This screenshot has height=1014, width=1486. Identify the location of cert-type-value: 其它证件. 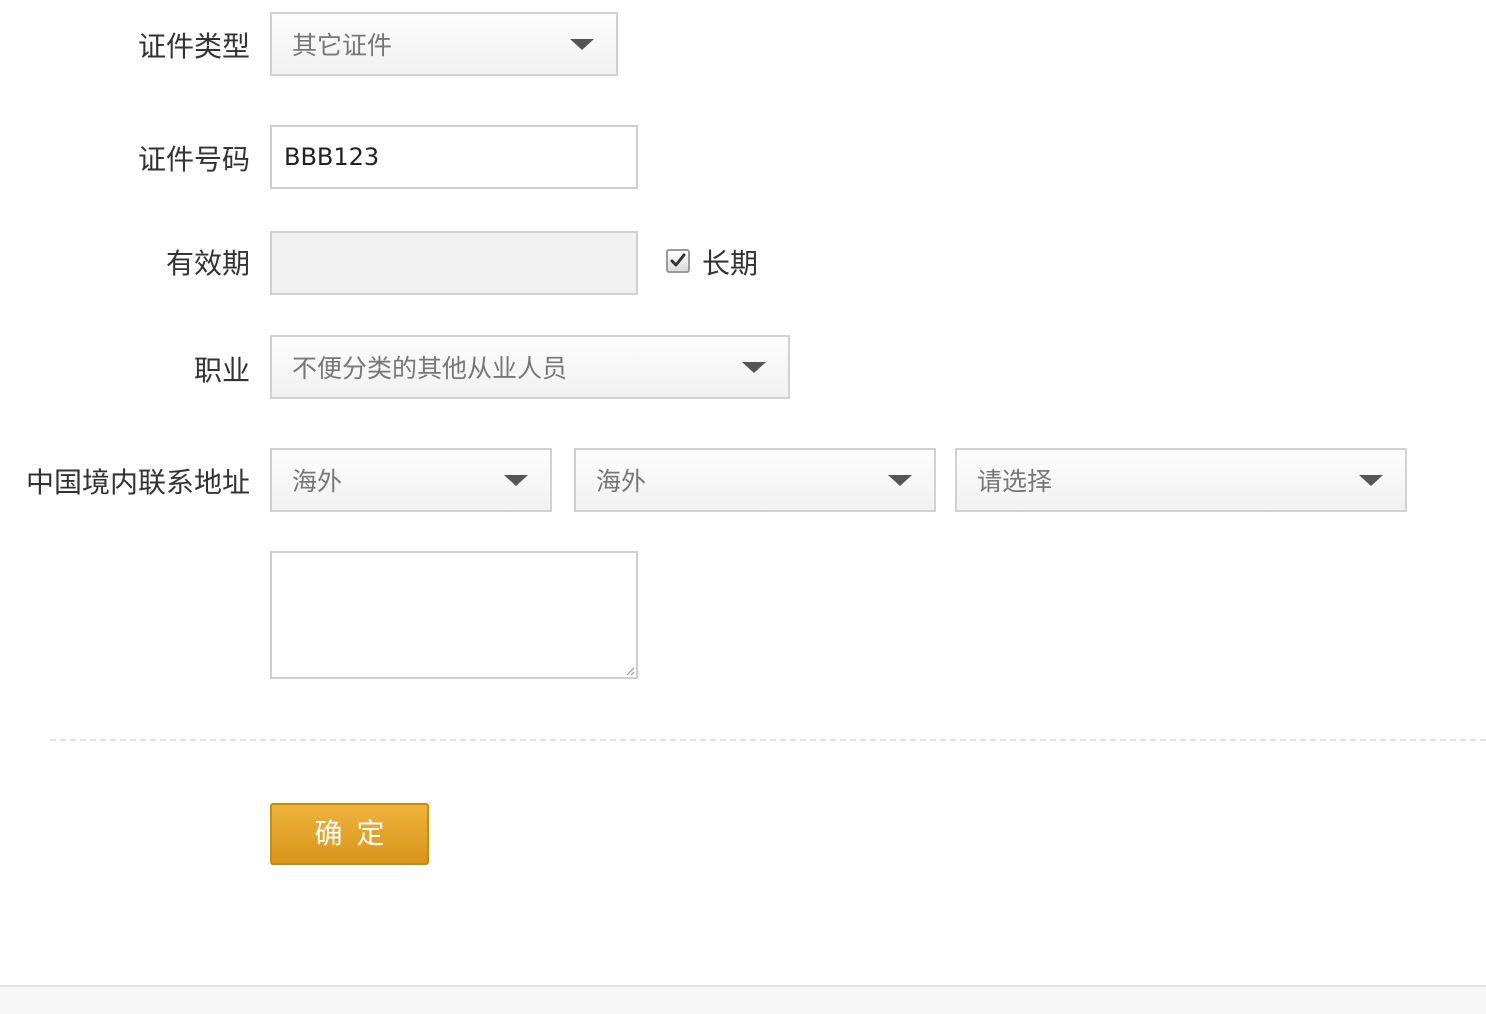
(342, 45).